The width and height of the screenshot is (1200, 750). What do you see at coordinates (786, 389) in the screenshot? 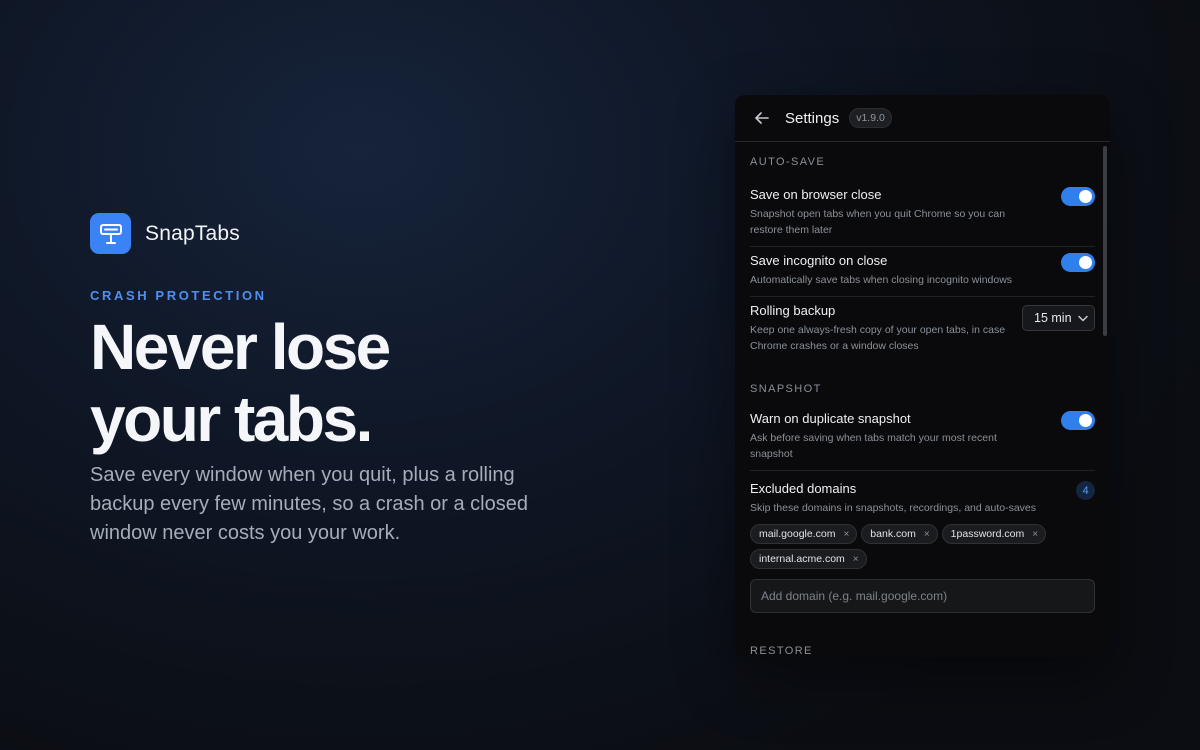
I see `section-label-snapshot: SNAPSHOT` at bounding box center [786, 389].